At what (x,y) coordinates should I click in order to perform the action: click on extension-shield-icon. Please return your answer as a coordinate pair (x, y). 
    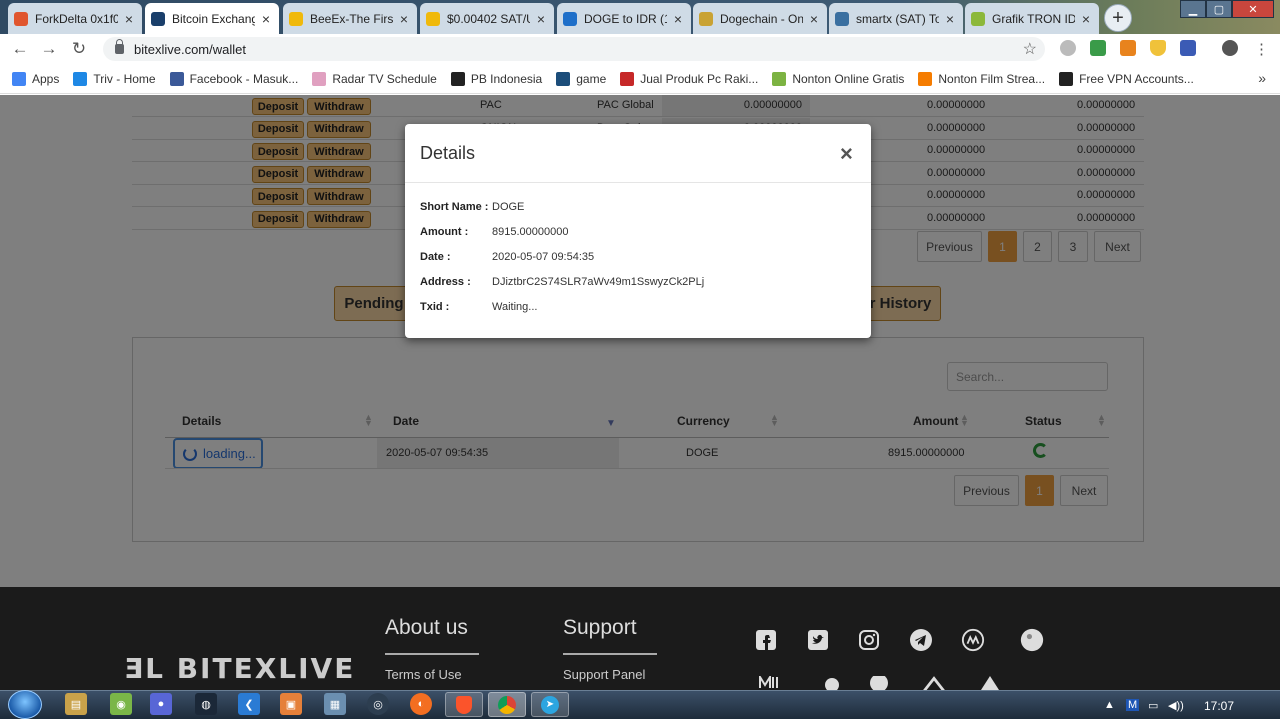
    Looking at the image, I should click on (1068, 48).